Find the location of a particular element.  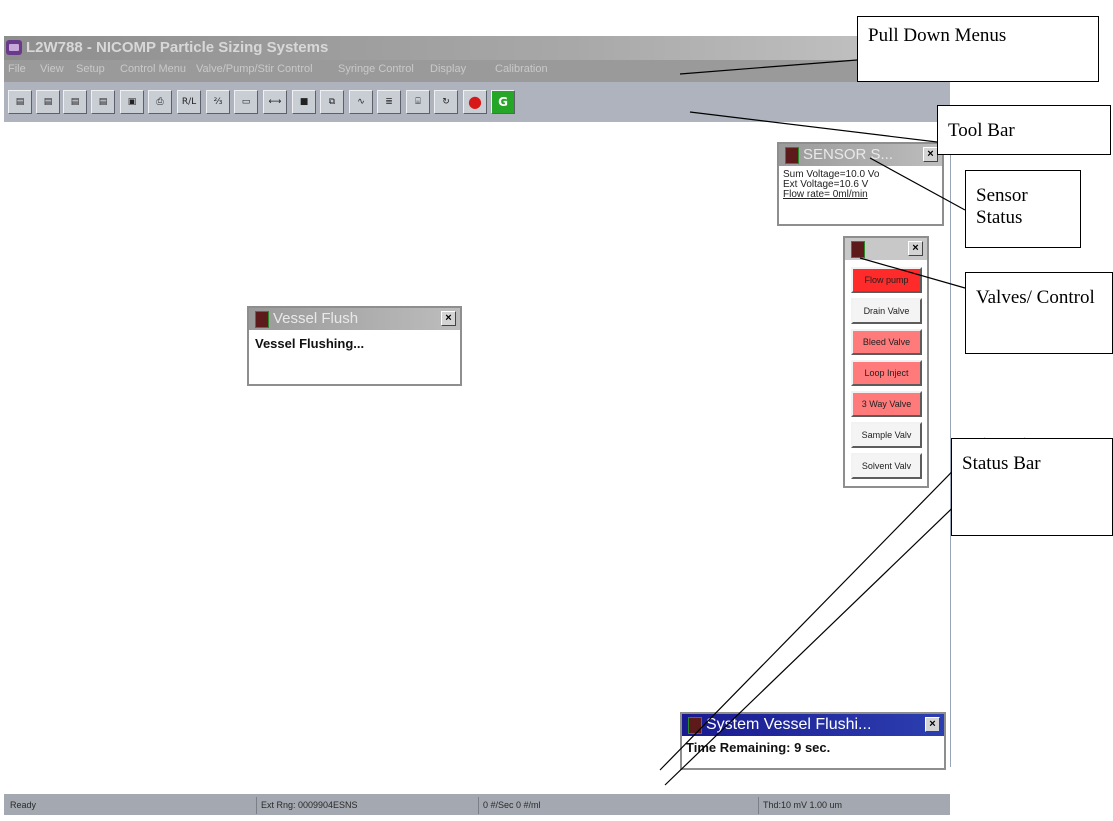

valve-button: Drain Valve is located at coordinates (886, 311).